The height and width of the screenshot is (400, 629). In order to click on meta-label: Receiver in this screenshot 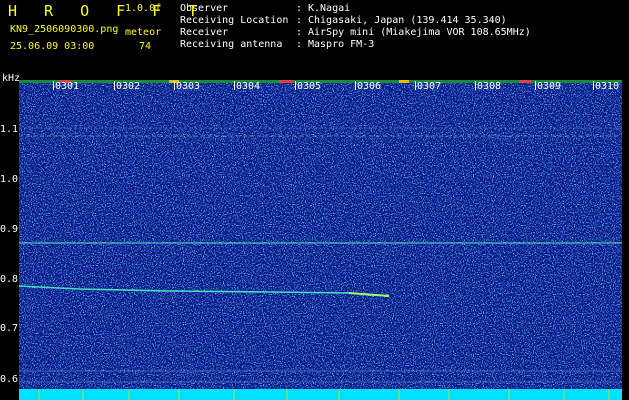, I will do `click(204, 32)`.